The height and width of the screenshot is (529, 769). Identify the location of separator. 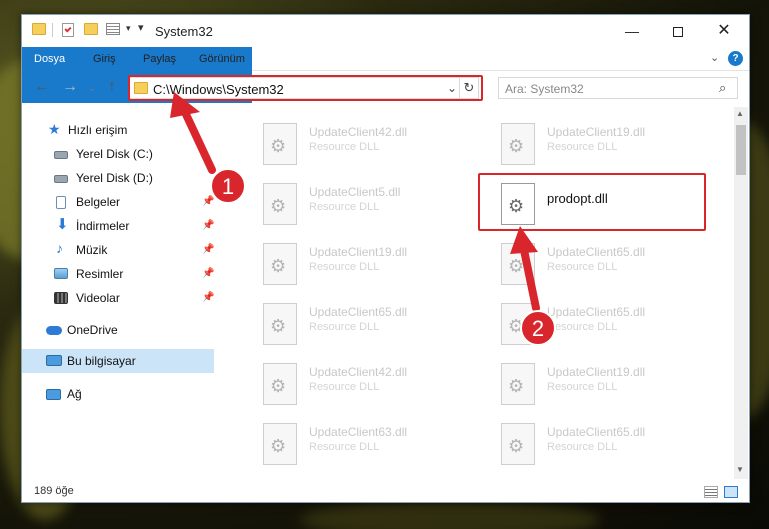
(52, 30).